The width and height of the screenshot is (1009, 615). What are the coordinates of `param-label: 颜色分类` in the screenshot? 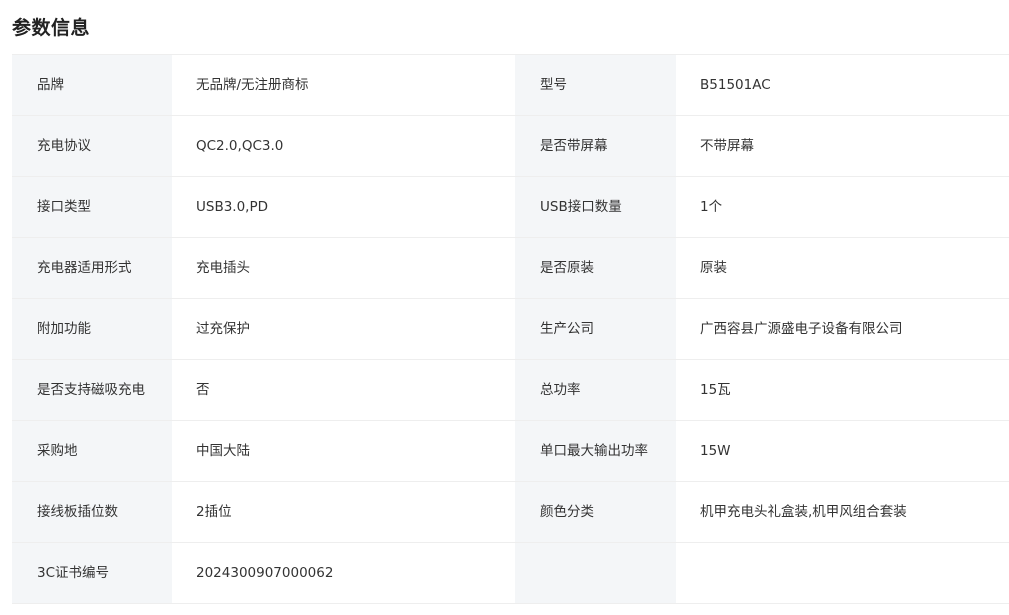 It's located at (595, 512).